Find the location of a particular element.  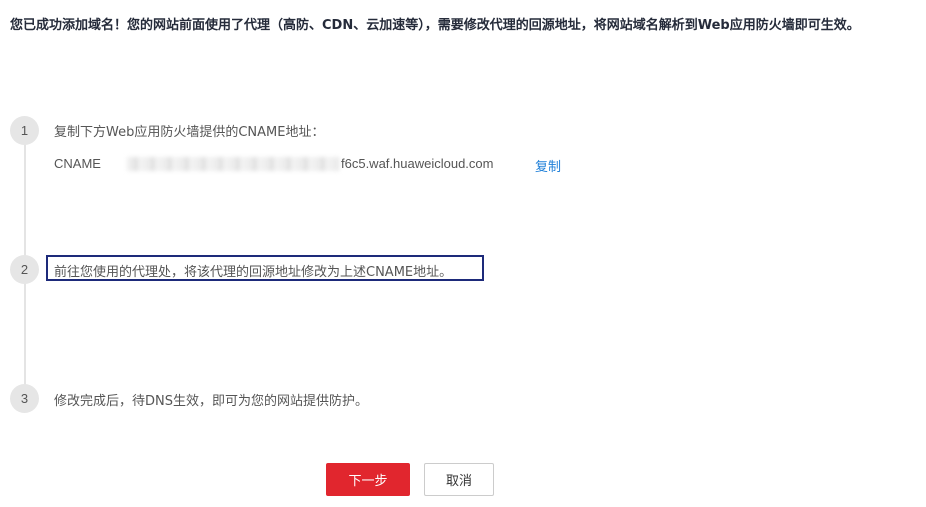

step-2-number: 2 is located at coordinates (24, 269).